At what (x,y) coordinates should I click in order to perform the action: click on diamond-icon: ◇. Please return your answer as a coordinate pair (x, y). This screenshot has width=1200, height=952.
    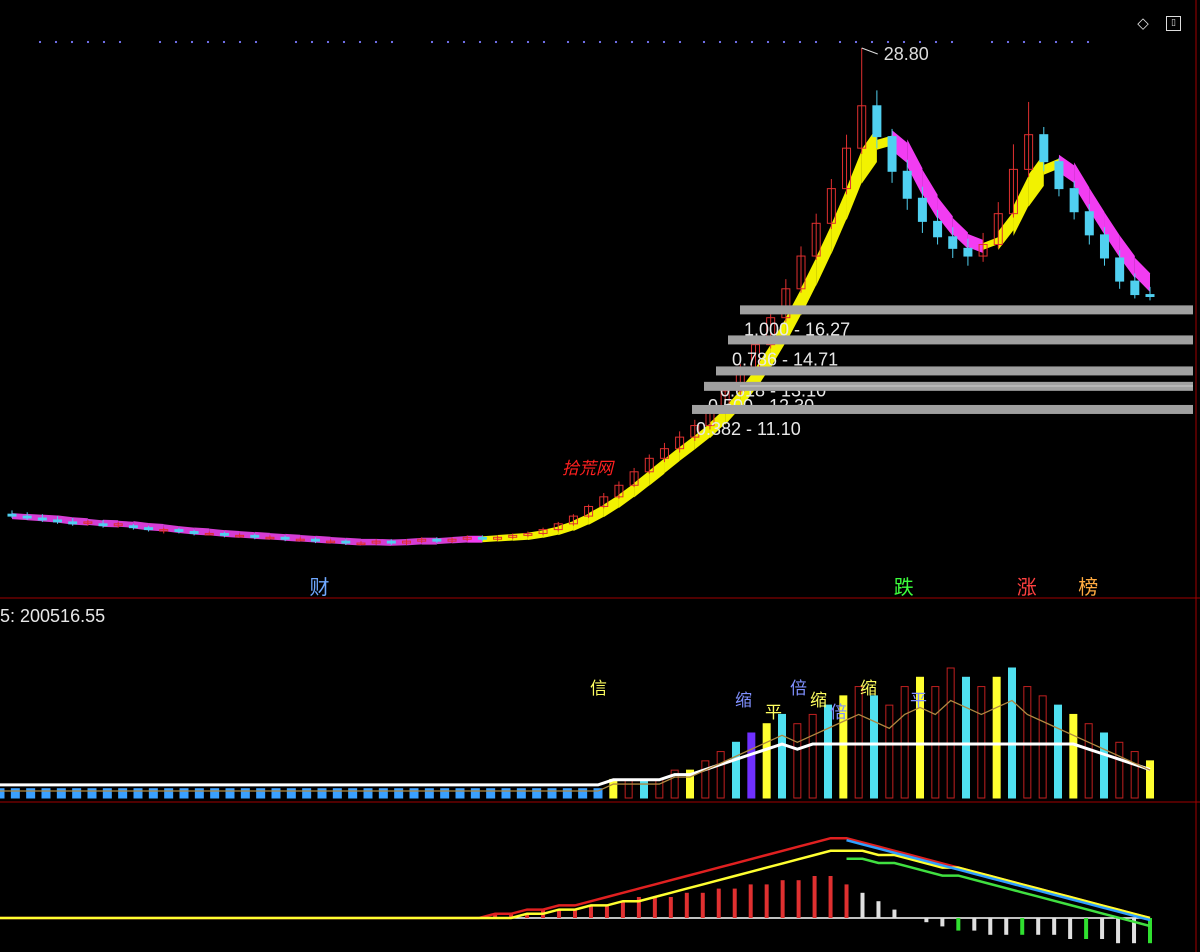
    Looking at the image, I should click on (1143, 23).